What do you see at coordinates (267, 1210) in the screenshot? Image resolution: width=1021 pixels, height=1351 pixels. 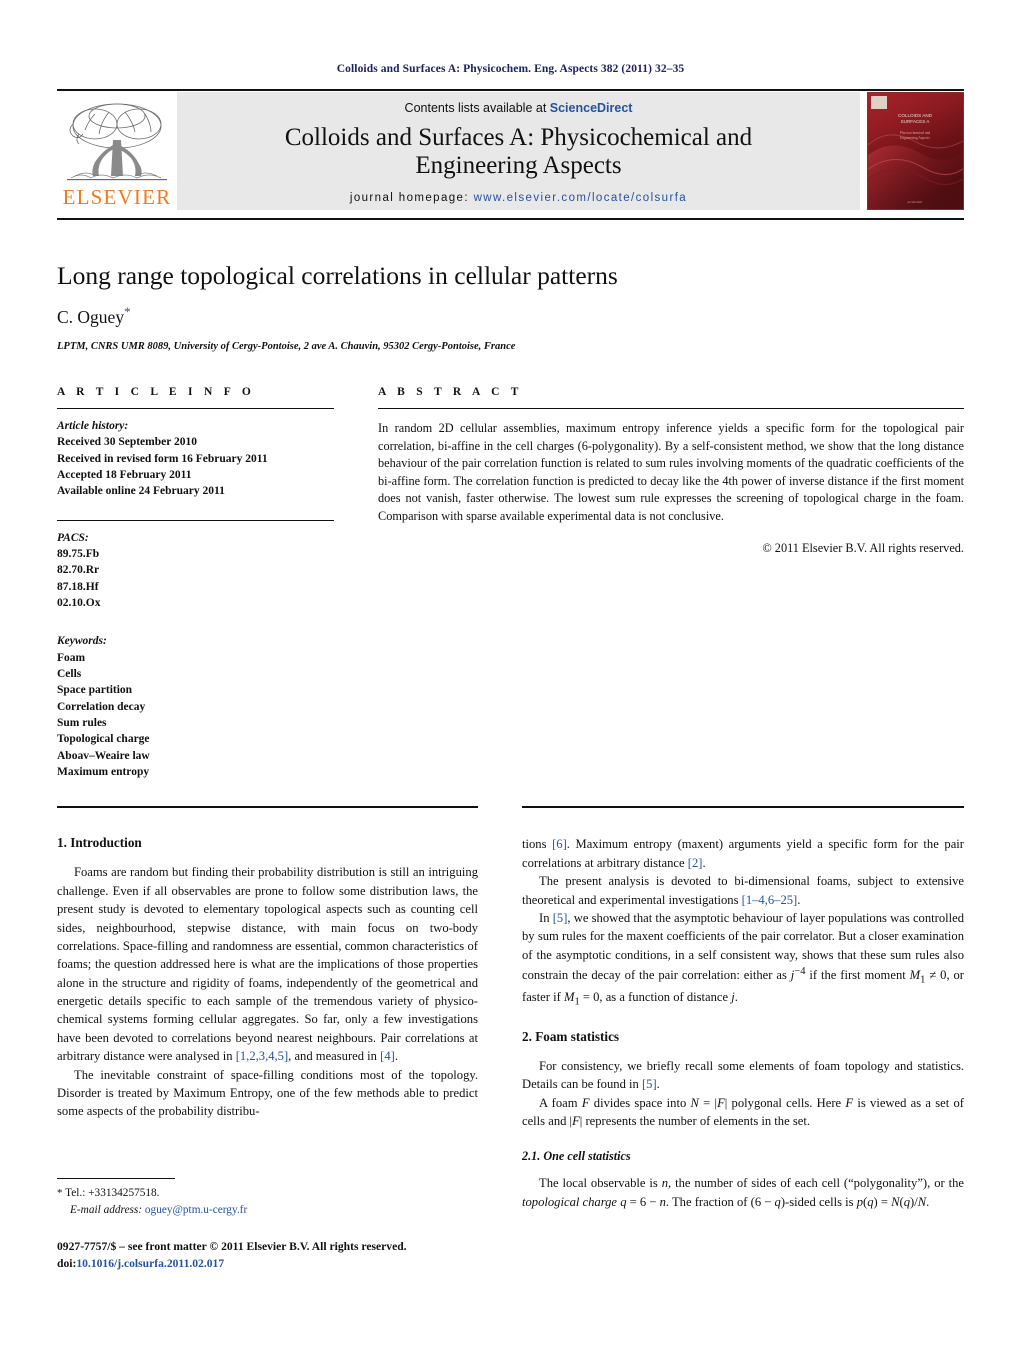 I see `footnote-email-line: E-mail address: oguey@ptm.u-cergy.fr` at bounding box center [267, 1210].